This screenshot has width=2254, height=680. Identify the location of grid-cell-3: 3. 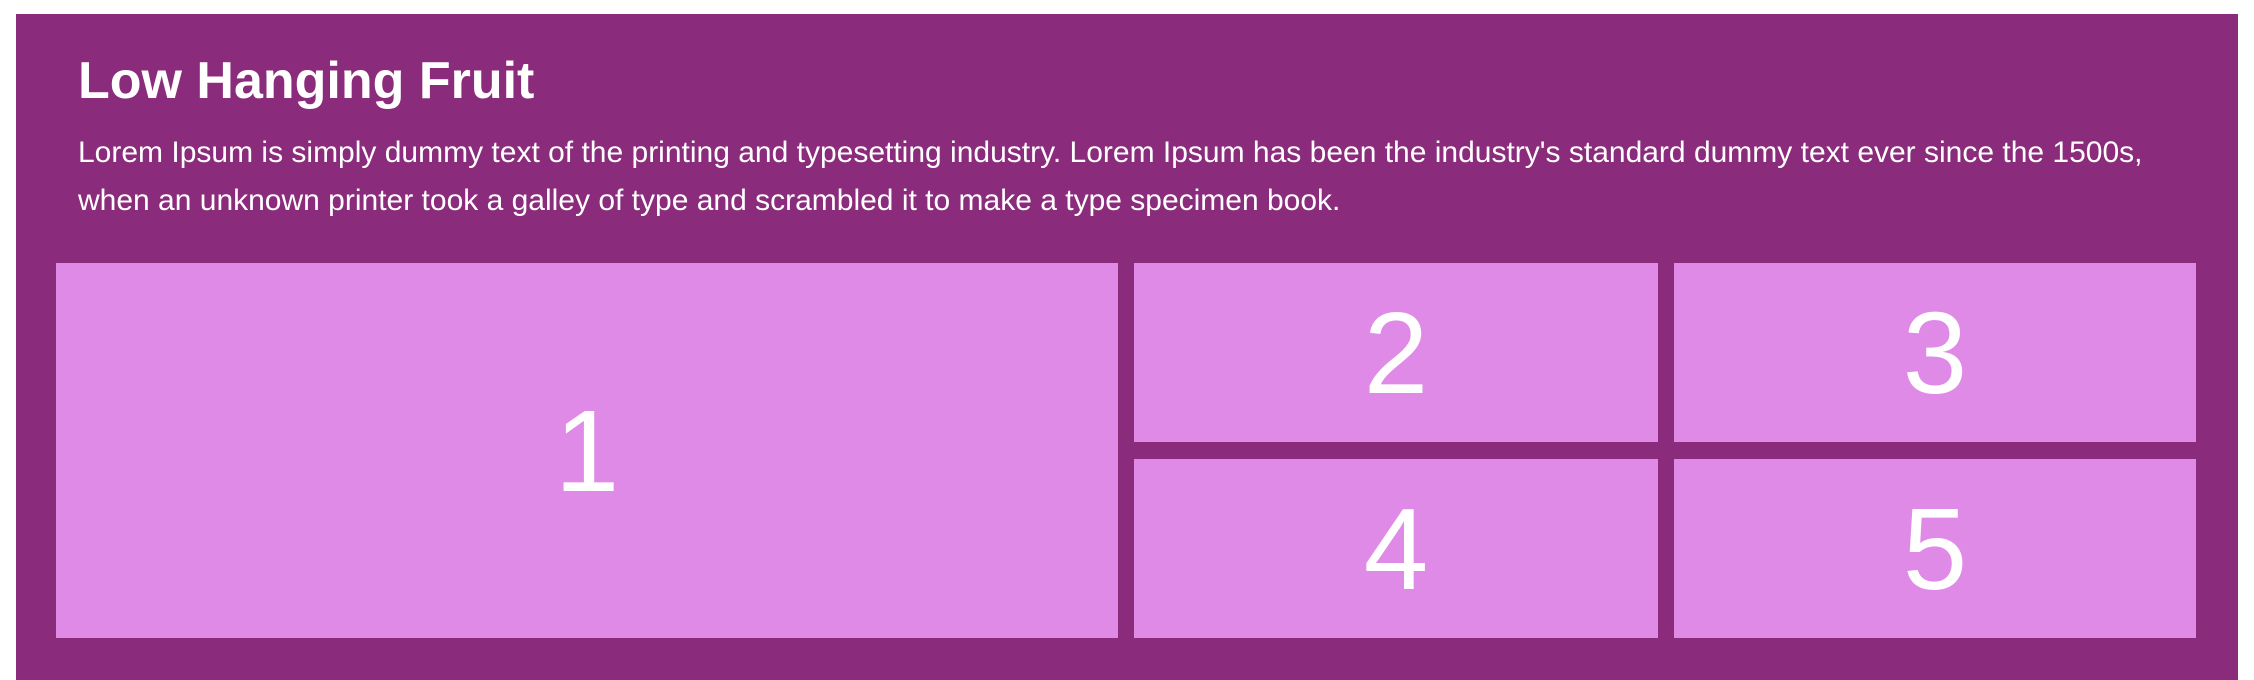
(1935, 352).